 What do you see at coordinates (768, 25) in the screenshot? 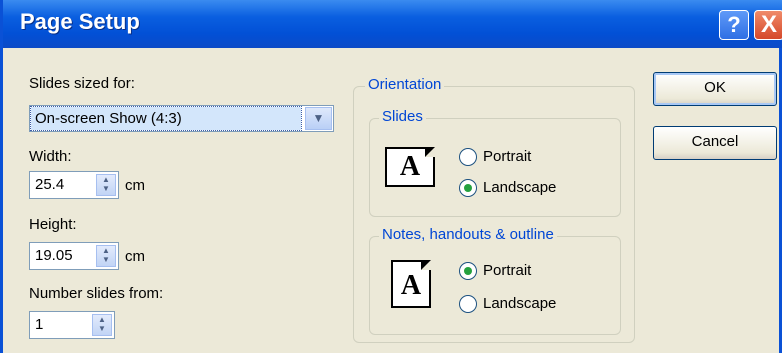
I see `close-button: X` at bounding box center [768, 25].